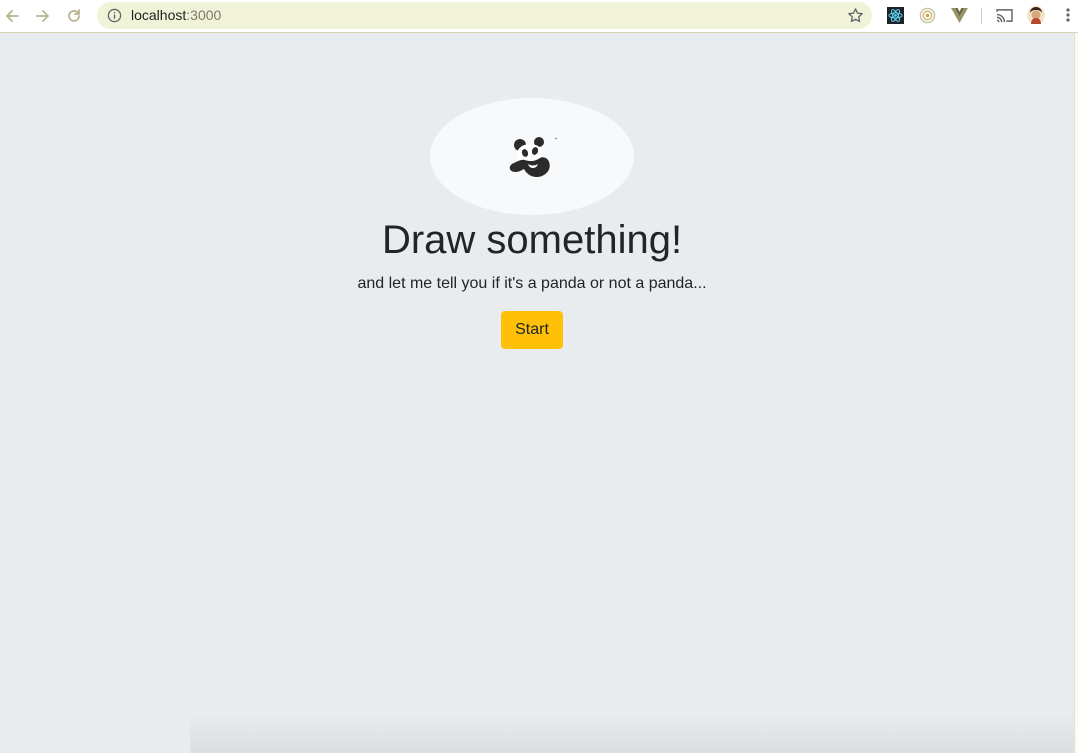 The image size is (1078, 753). I want to click on page-title: Draw something!, so click(532, 240).